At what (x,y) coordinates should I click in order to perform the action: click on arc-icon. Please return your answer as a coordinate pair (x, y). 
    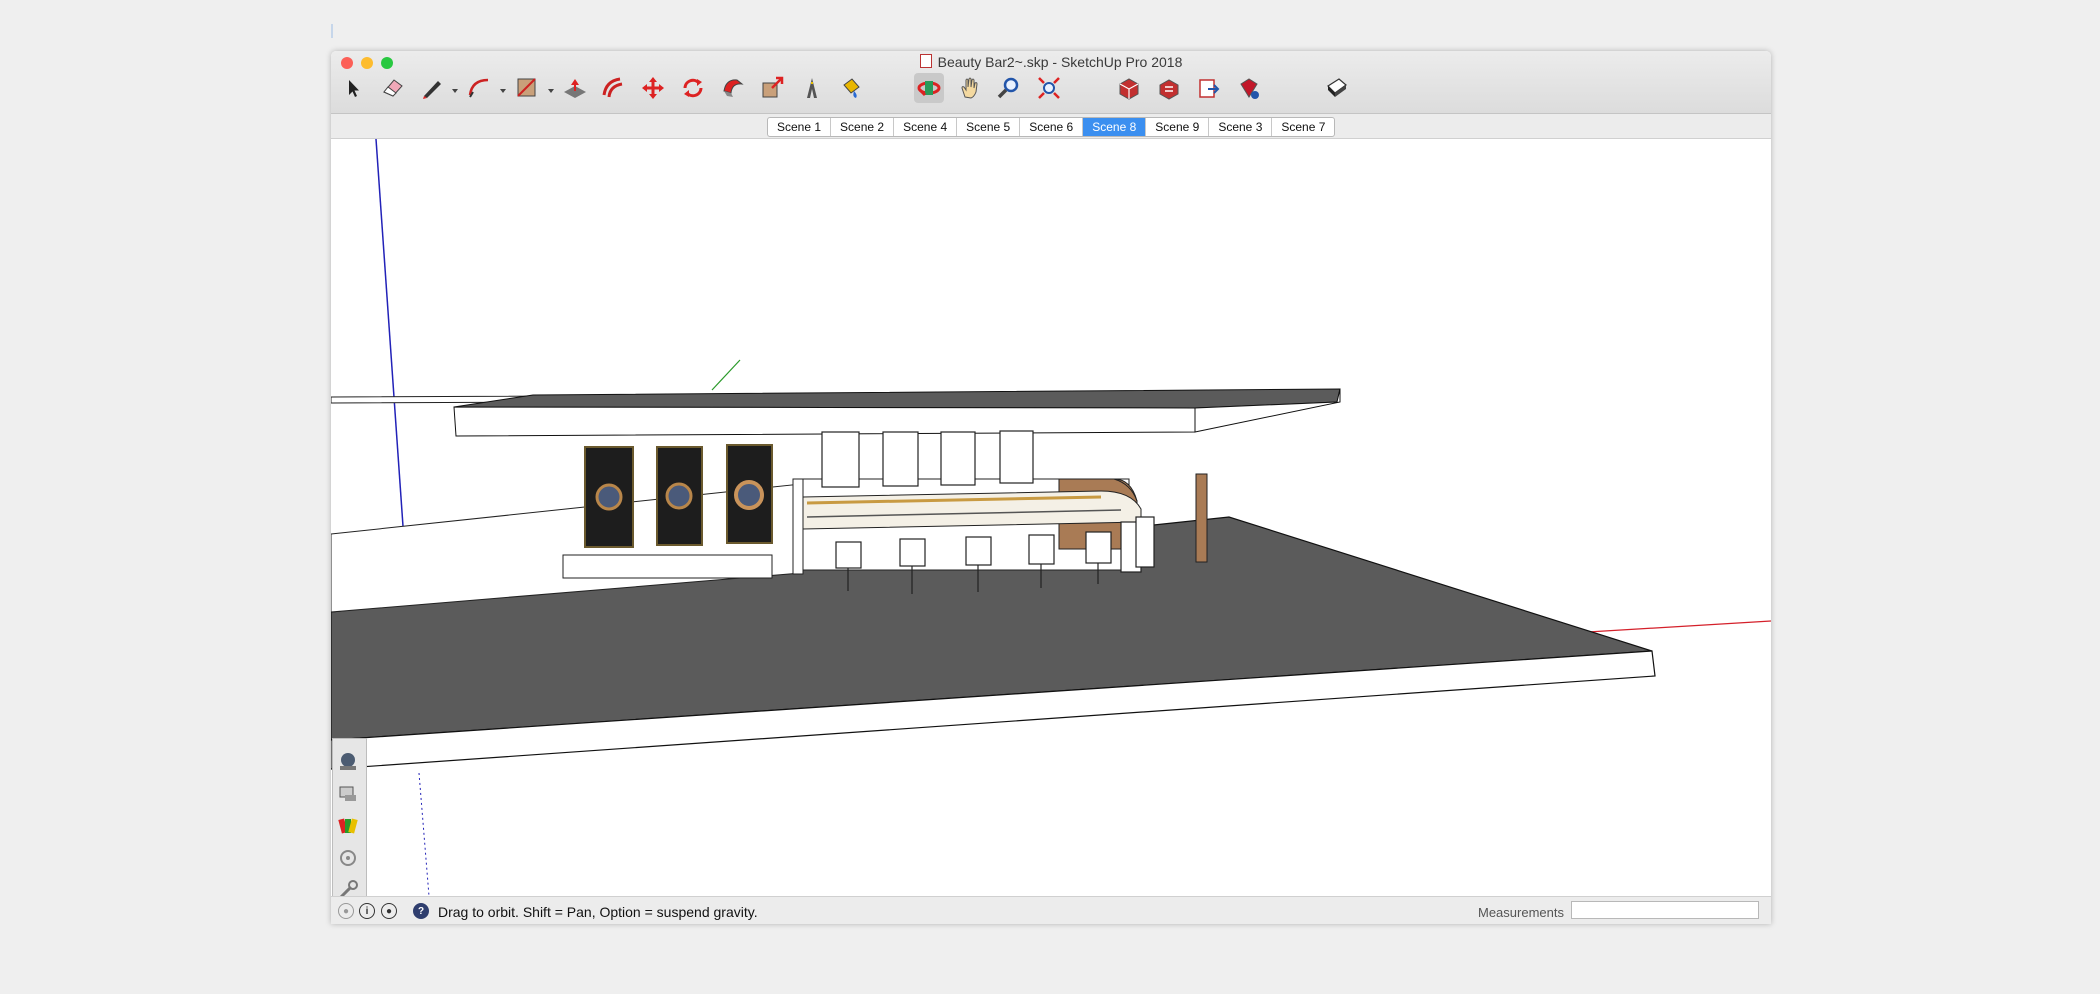
    Looking at the image, I should click on (478, 88).